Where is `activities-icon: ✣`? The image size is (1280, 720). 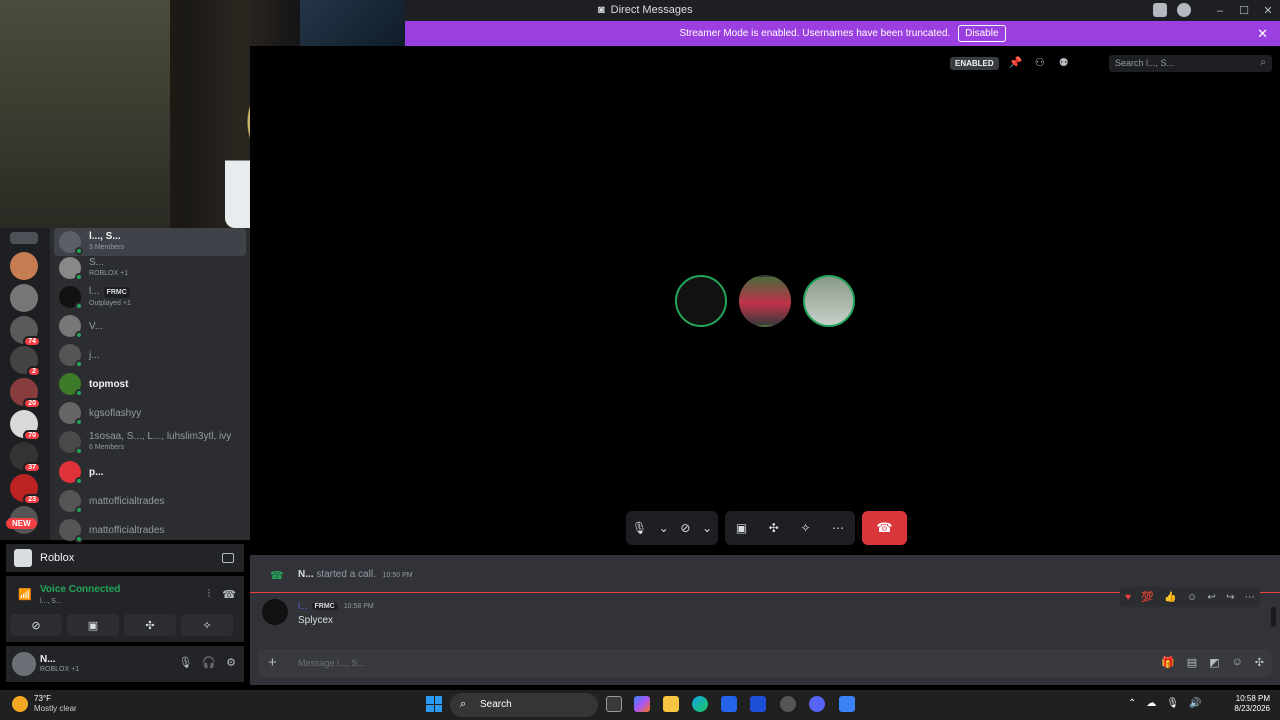
activities-icon: ✣ is located at coordinates (774, 528).